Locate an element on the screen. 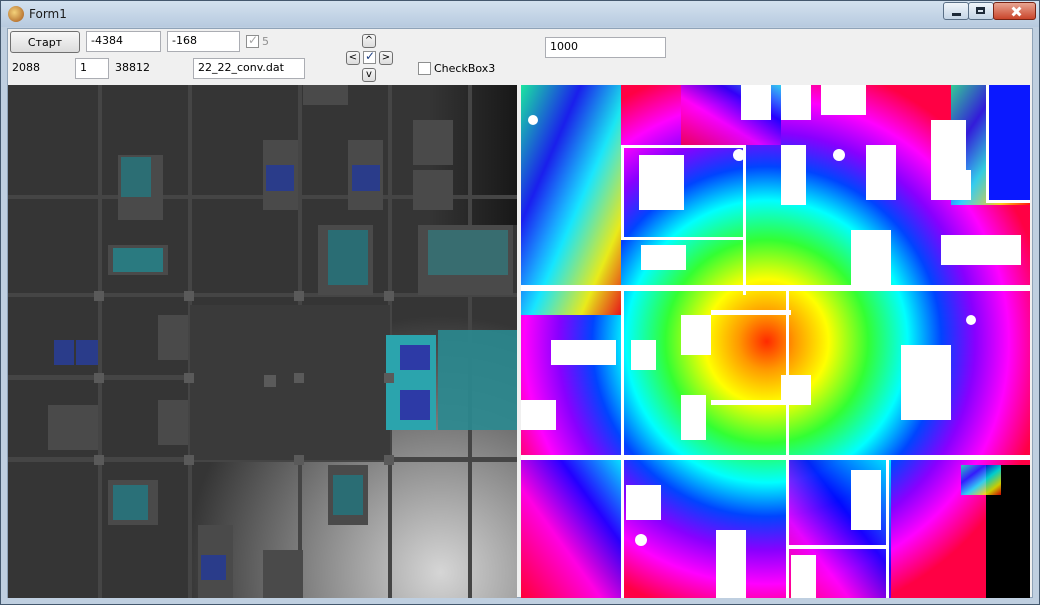 The height and width of the screenshot is (605, 1040). title-bar: Form1 is located at coordinates (520, 14).